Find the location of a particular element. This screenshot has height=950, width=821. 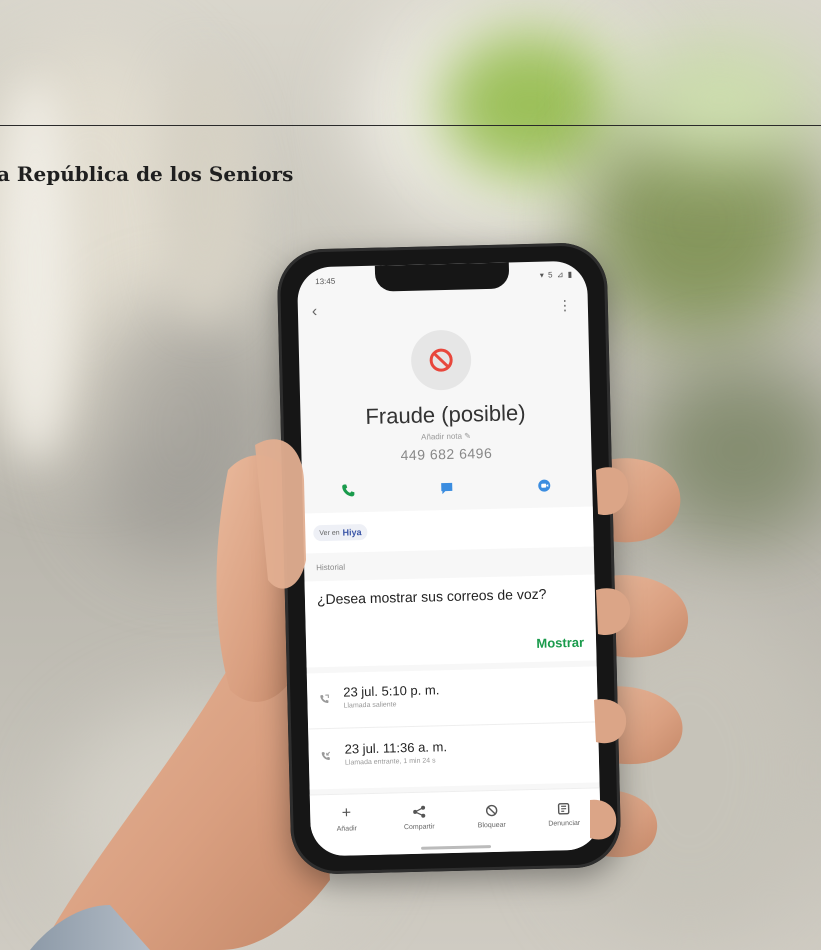

voicemail-question: ¿Desea mostrar sus correos de voz? is located at coordinates (431, 596).